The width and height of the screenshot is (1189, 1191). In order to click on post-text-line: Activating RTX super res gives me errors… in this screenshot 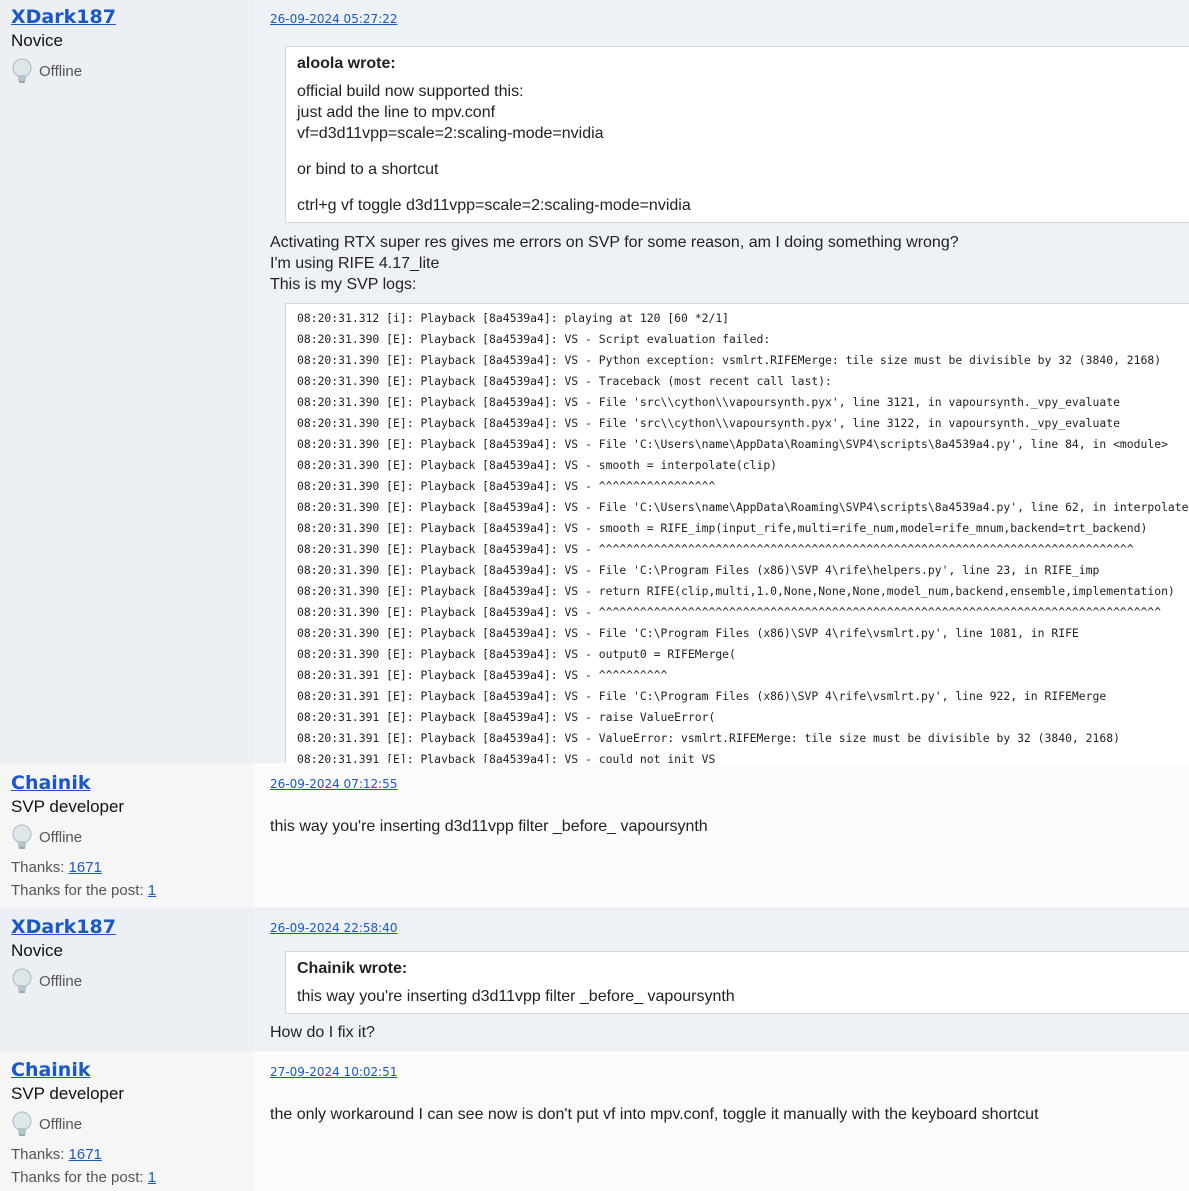, I will do `click(614, 242)`.